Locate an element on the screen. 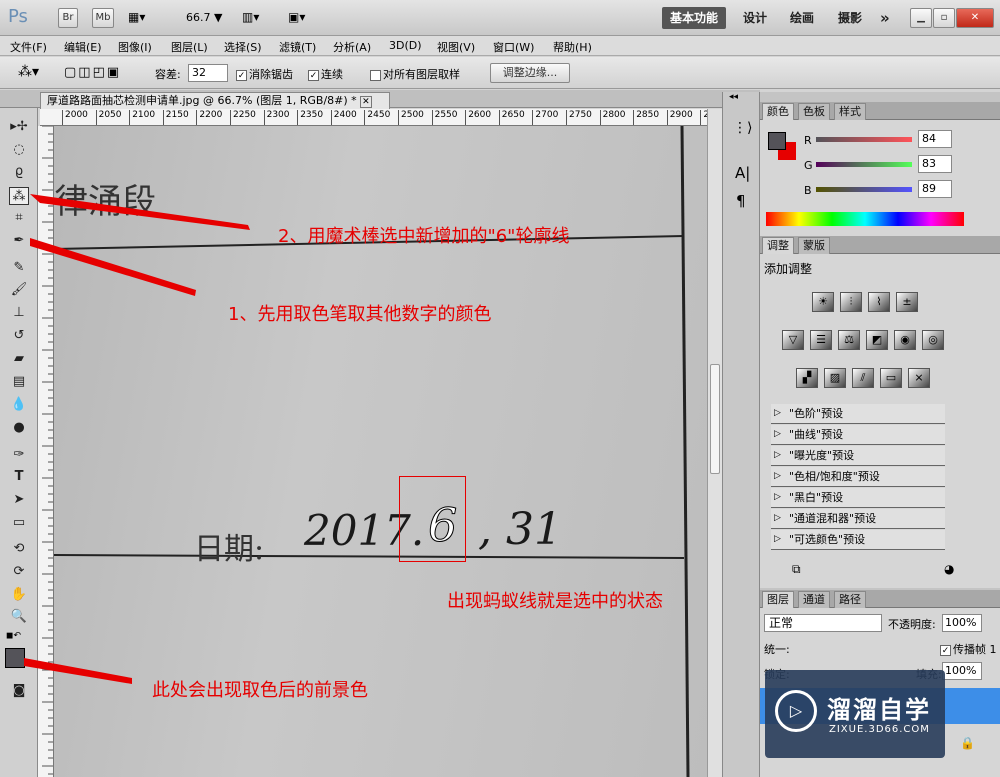  move-tool-icon: ▸✢ is located at coordinates (19, 127).